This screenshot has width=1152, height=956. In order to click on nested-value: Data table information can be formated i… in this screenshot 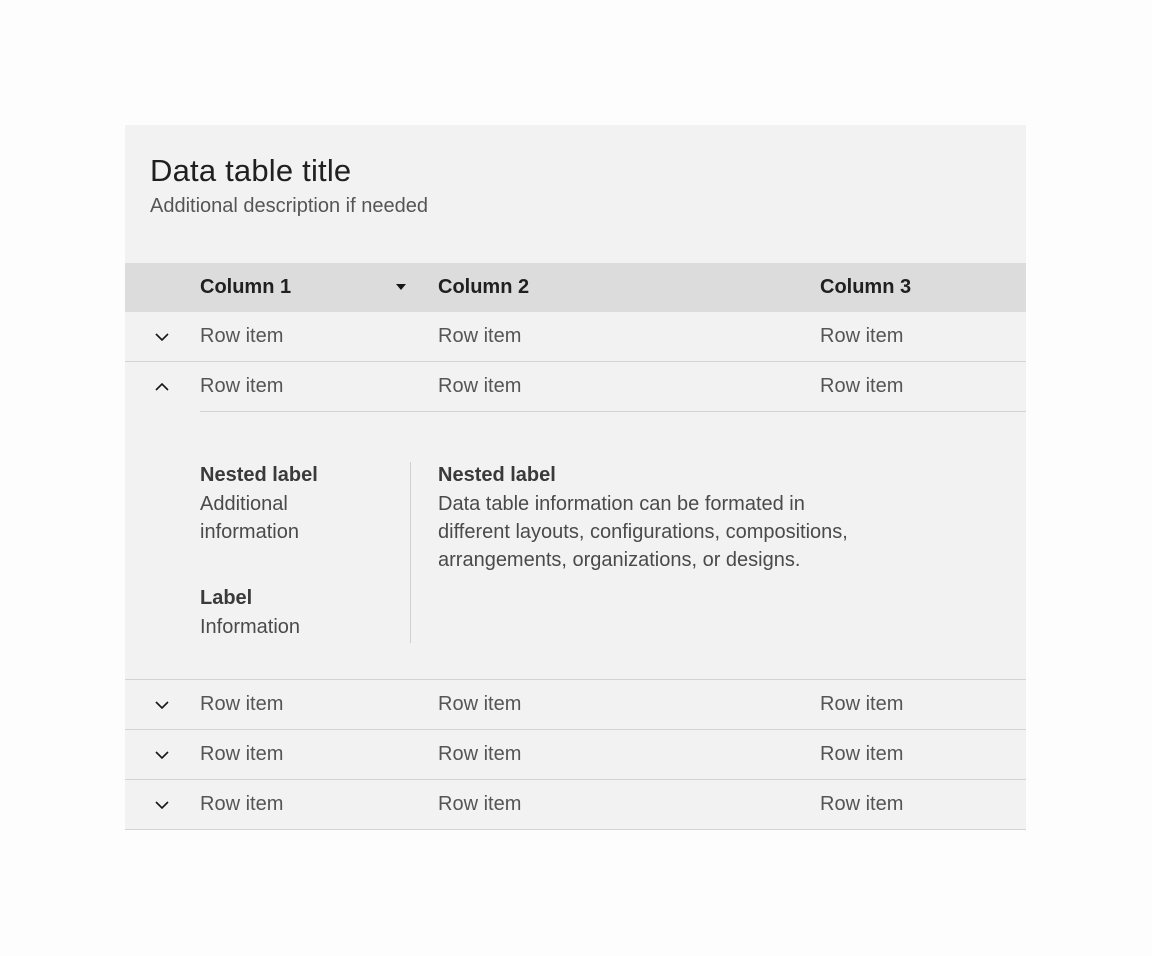, I will do `click(643, 532)`.